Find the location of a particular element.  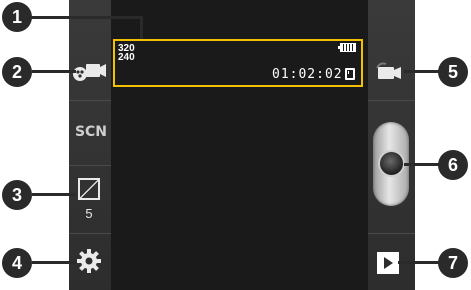

callout-3-leader is located at coordinates (54, 194).